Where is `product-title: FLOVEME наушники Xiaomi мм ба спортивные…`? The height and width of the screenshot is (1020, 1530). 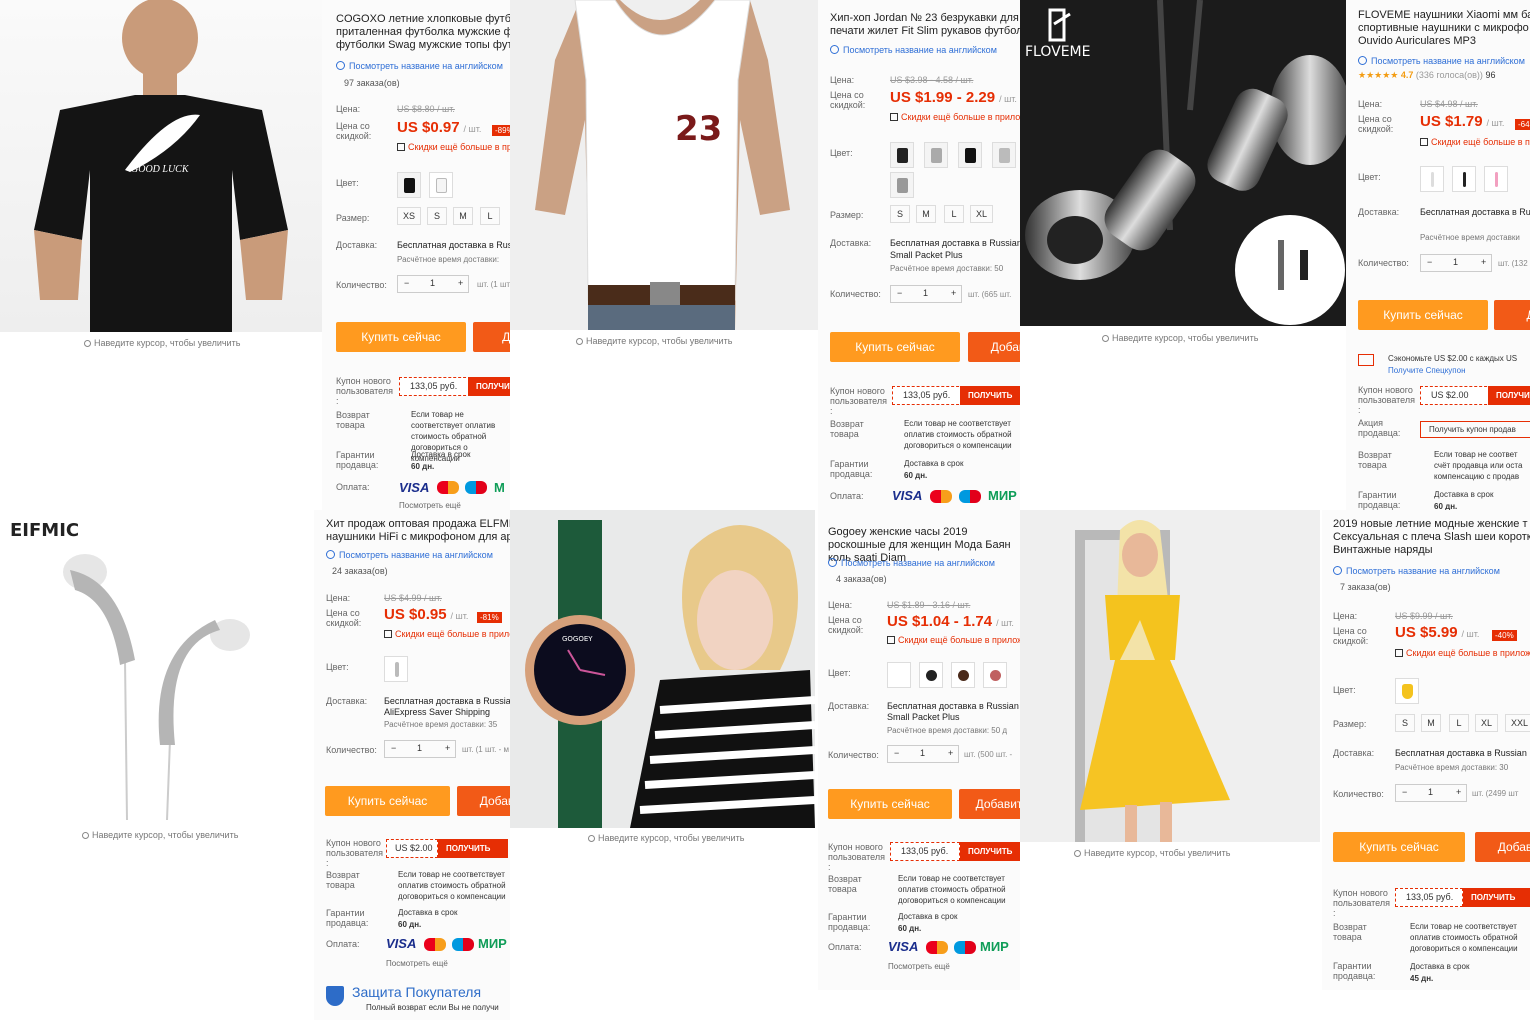 product-title: FLOVEME наушники Xiaomi мм ба спортивные… is located at coordinates (1444, 28).